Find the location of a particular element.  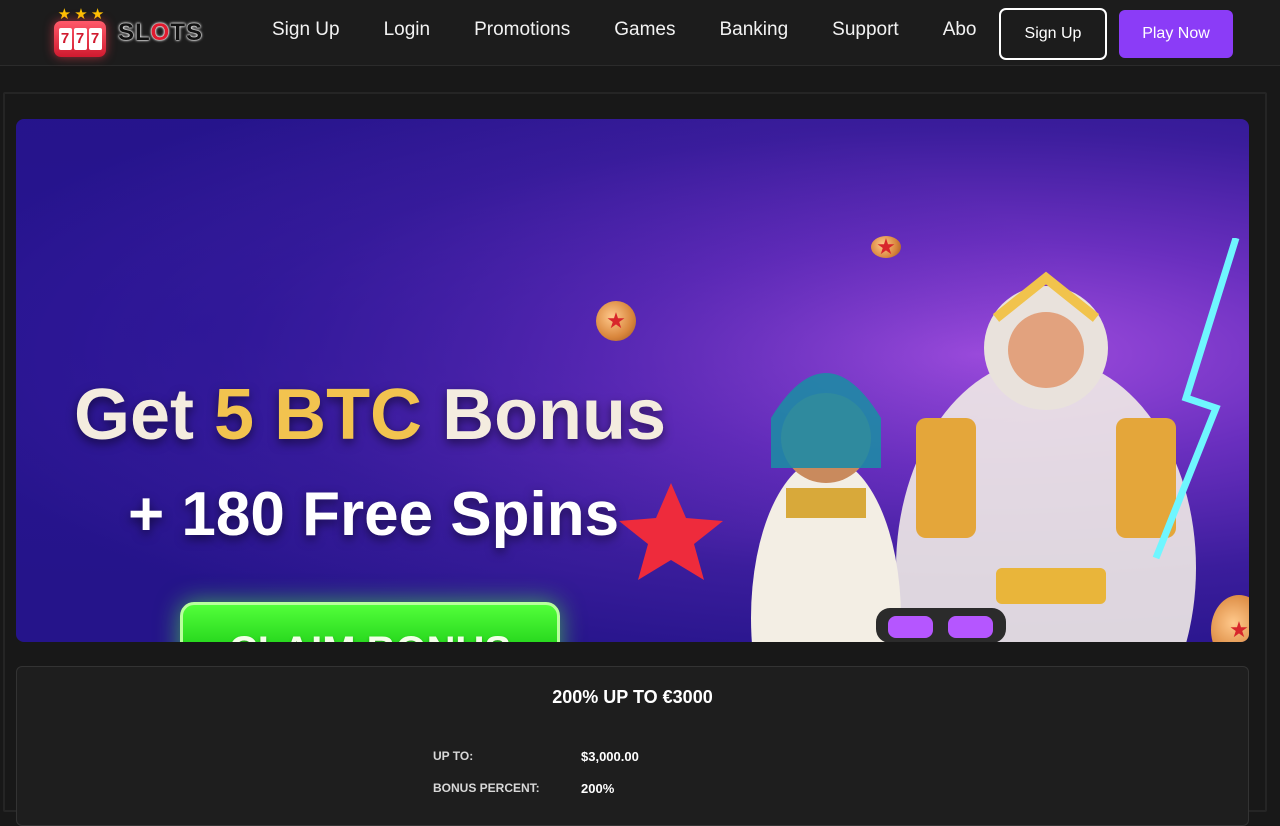

offer-label: BONUS PERCENT: is located at coordinates (486, 788).